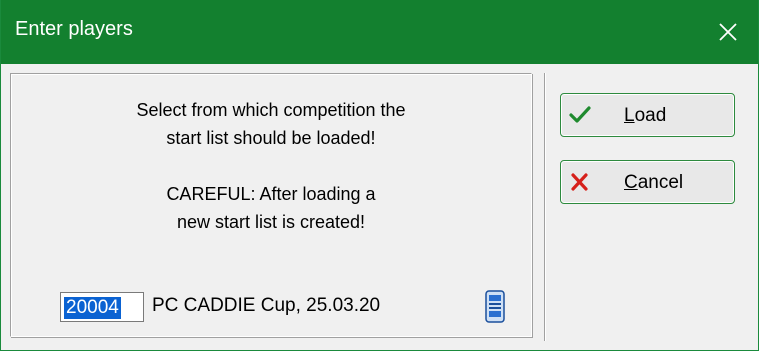 Image resolution: width=759 pixels, height=351 pixels. What do you see at coordinates (271, 222) in the screenshot?
I see `warning-line-2: new start list is created!` at bounding box center [271, 222].